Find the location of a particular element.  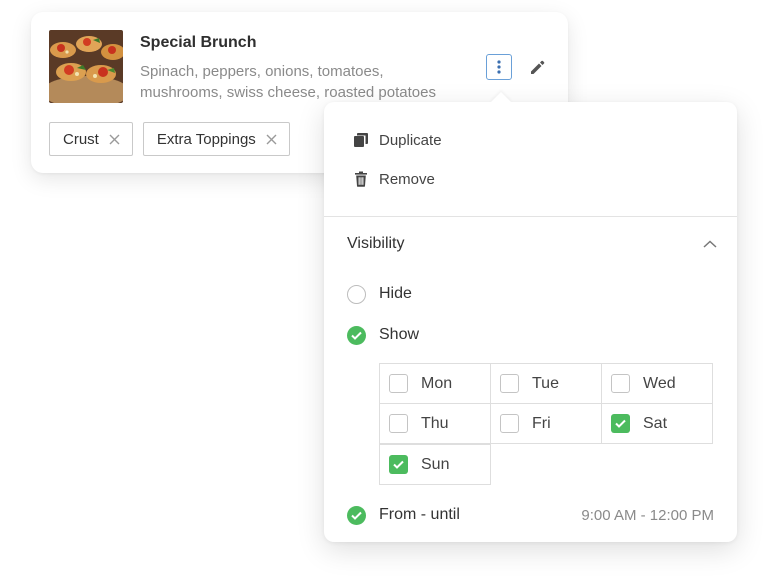

tag-extra-toppings: Extra Toppings is located at coordinates (216, 139).